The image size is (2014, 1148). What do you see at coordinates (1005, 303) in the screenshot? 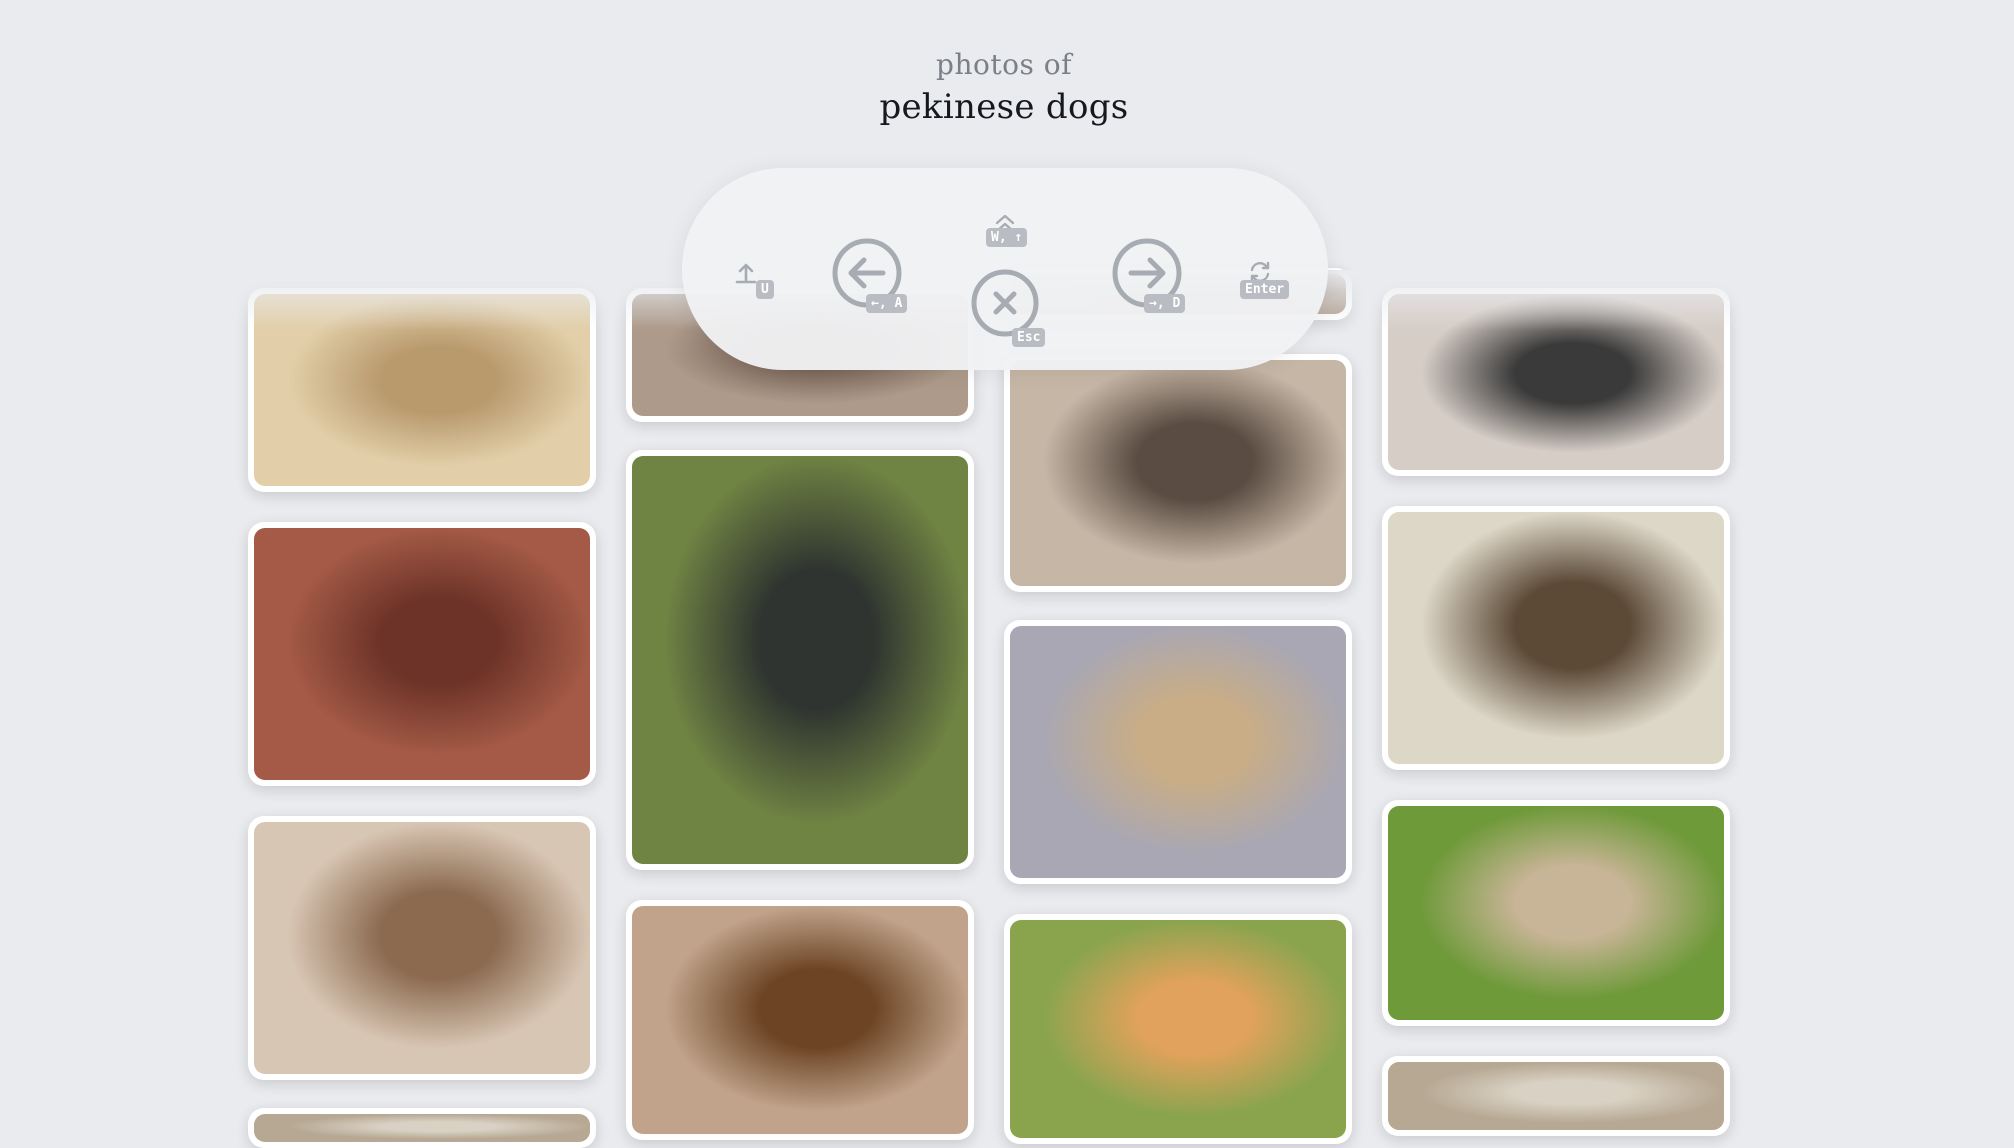
I see `close-button: Esc` at bounding box center [1005, 303].